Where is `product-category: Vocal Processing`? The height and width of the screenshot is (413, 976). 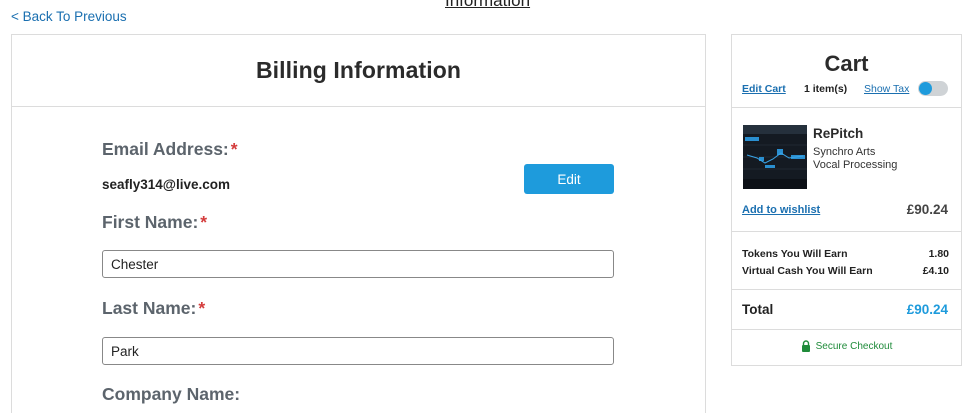
product-category: Vocal Processing is located at coordinates (855, 165).